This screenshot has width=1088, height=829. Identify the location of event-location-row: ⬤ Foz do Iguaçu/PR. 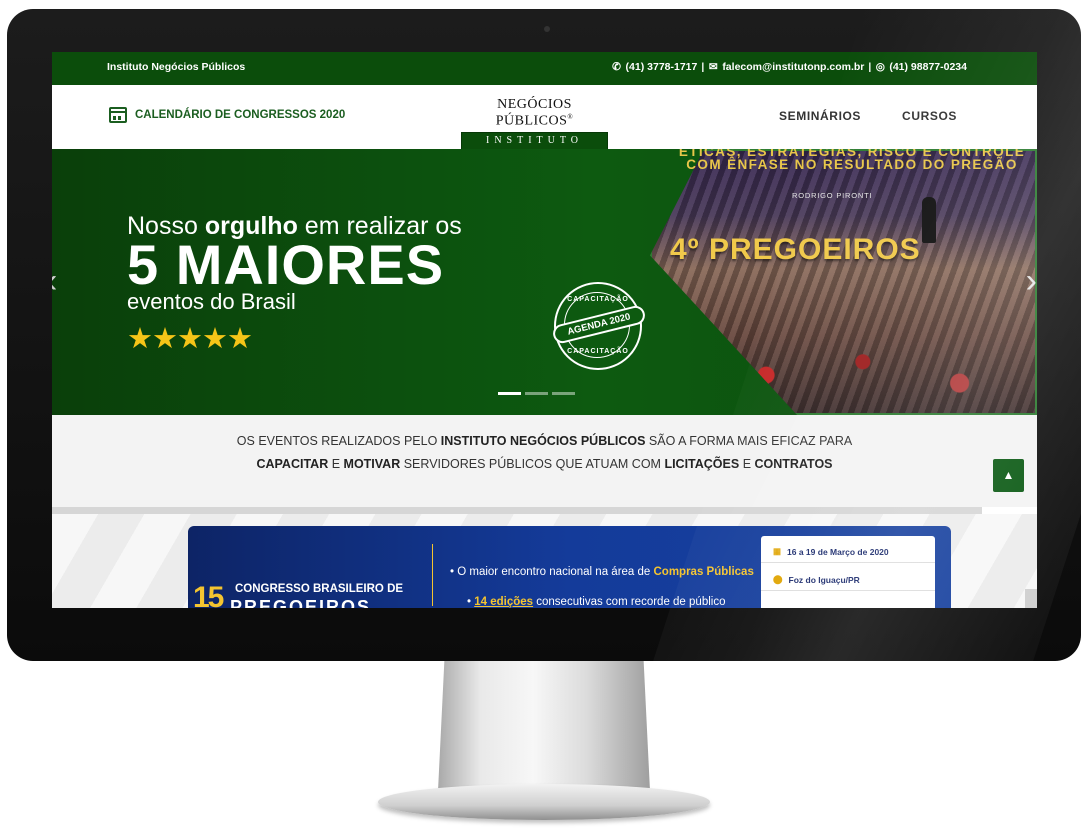
(816, 579).